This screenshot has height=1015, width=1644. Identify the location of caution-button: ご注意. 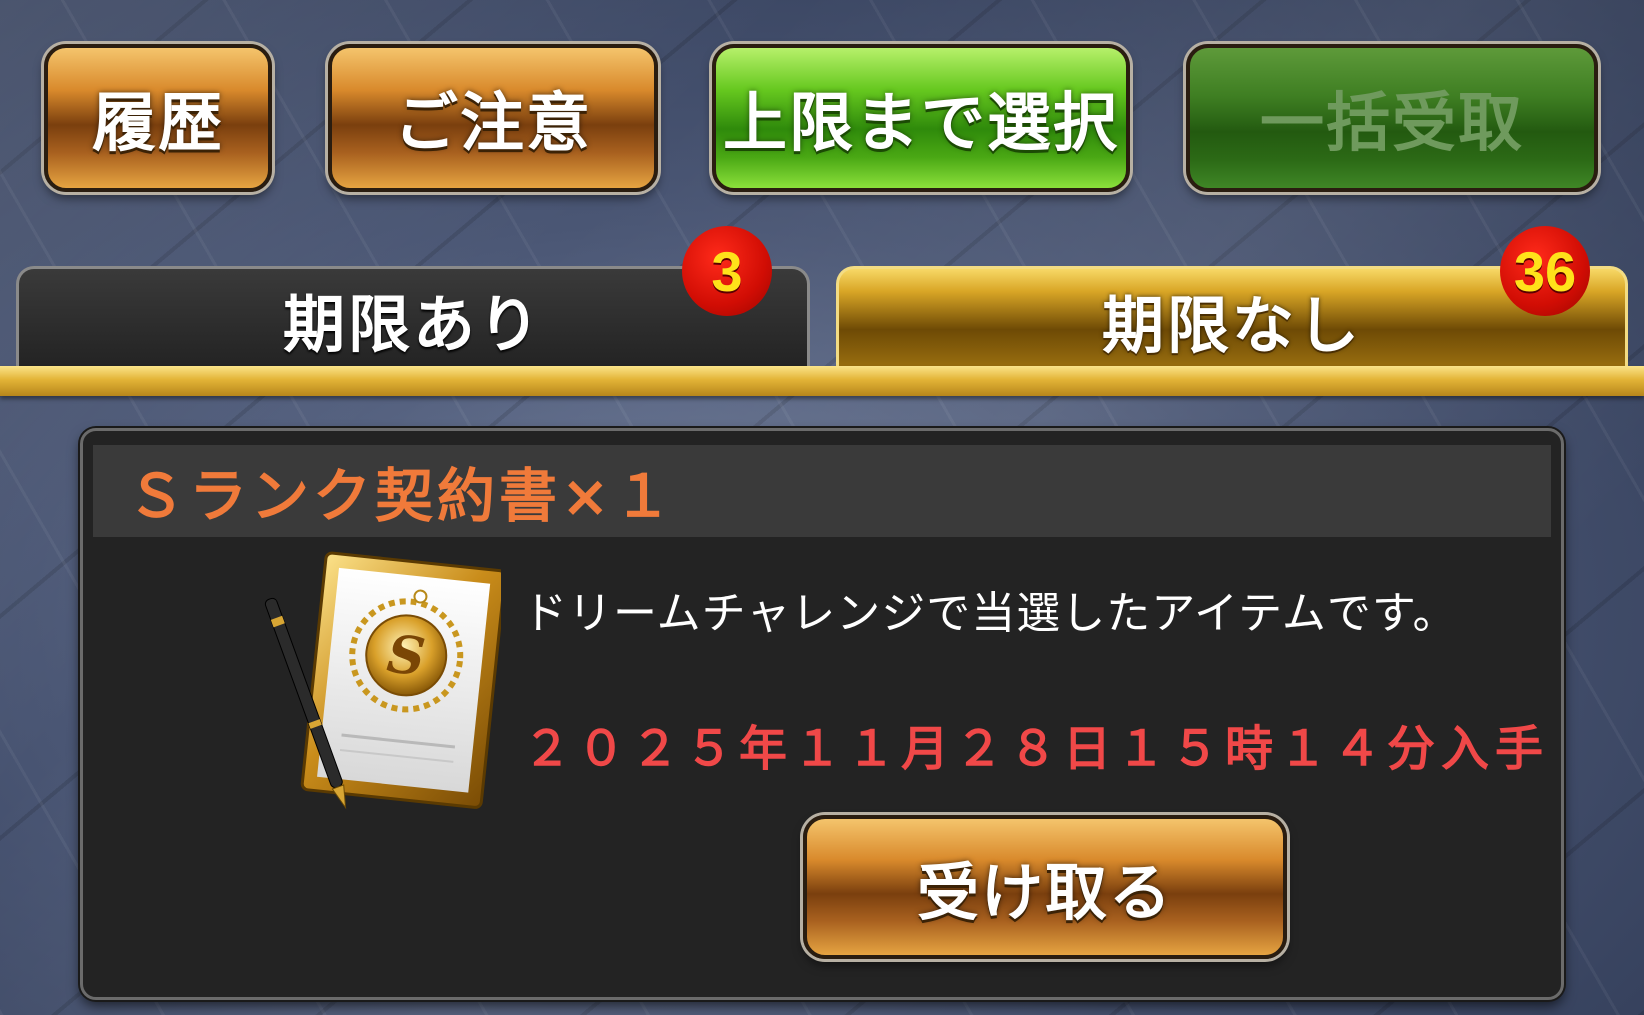
(493, 118).